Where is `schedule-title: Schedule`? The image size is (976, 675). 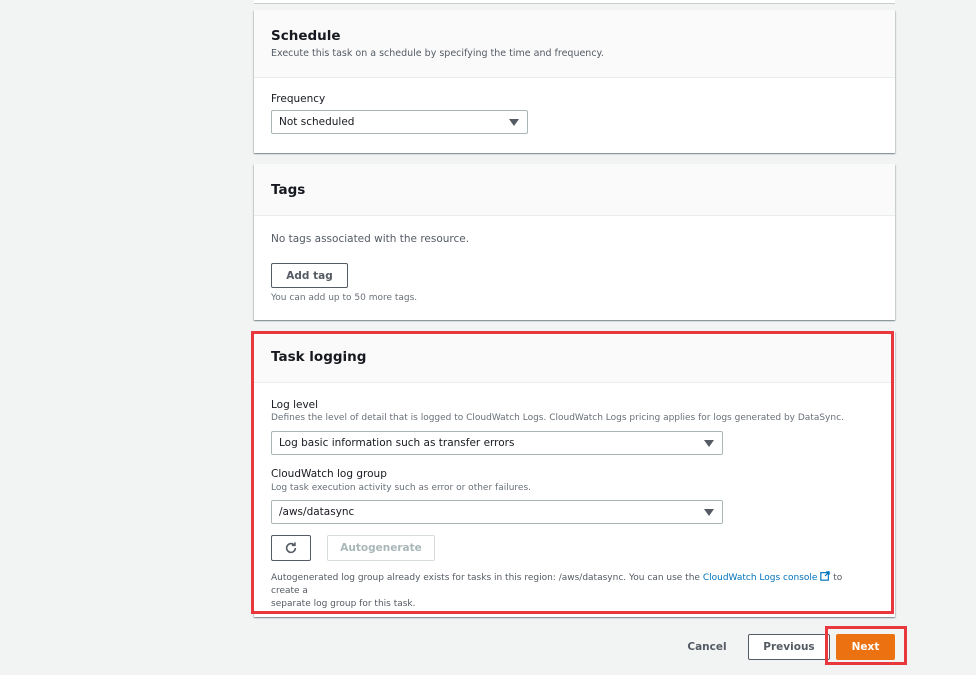
schedule-title: Schedule is located at coordinates (306, 36).